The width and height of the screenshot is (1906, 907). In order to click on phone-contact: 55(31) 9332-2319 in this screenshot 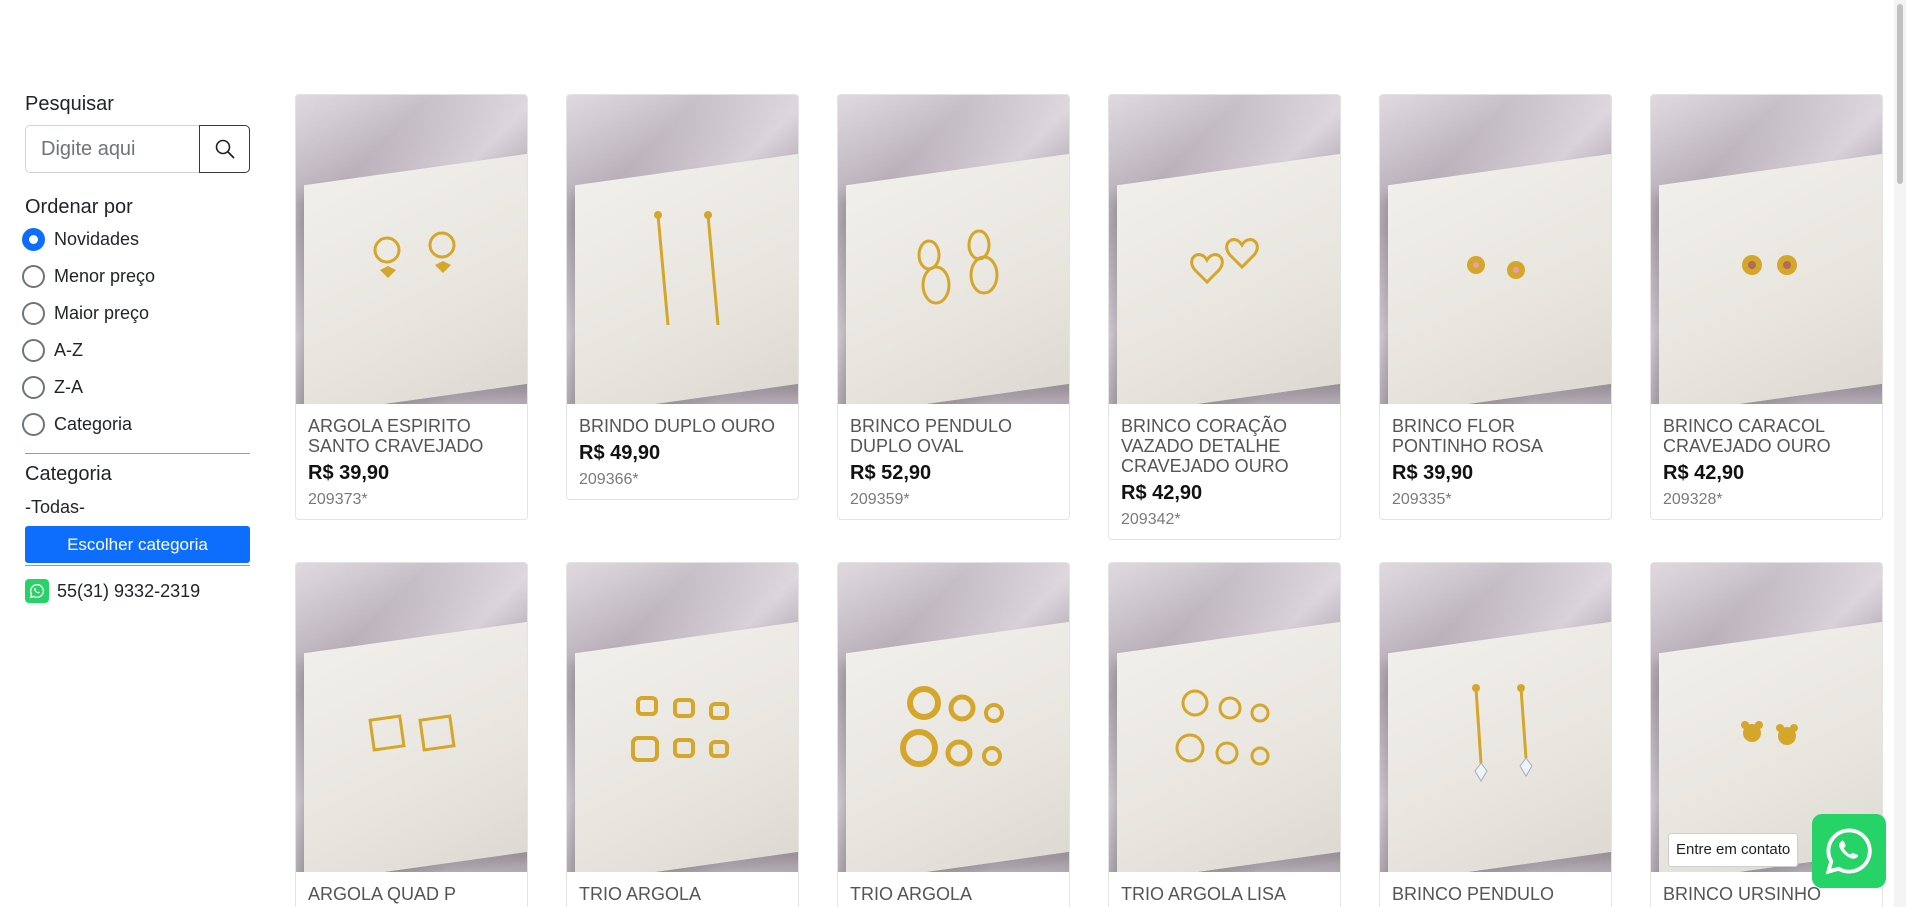, I will do `click(137, 591)`.